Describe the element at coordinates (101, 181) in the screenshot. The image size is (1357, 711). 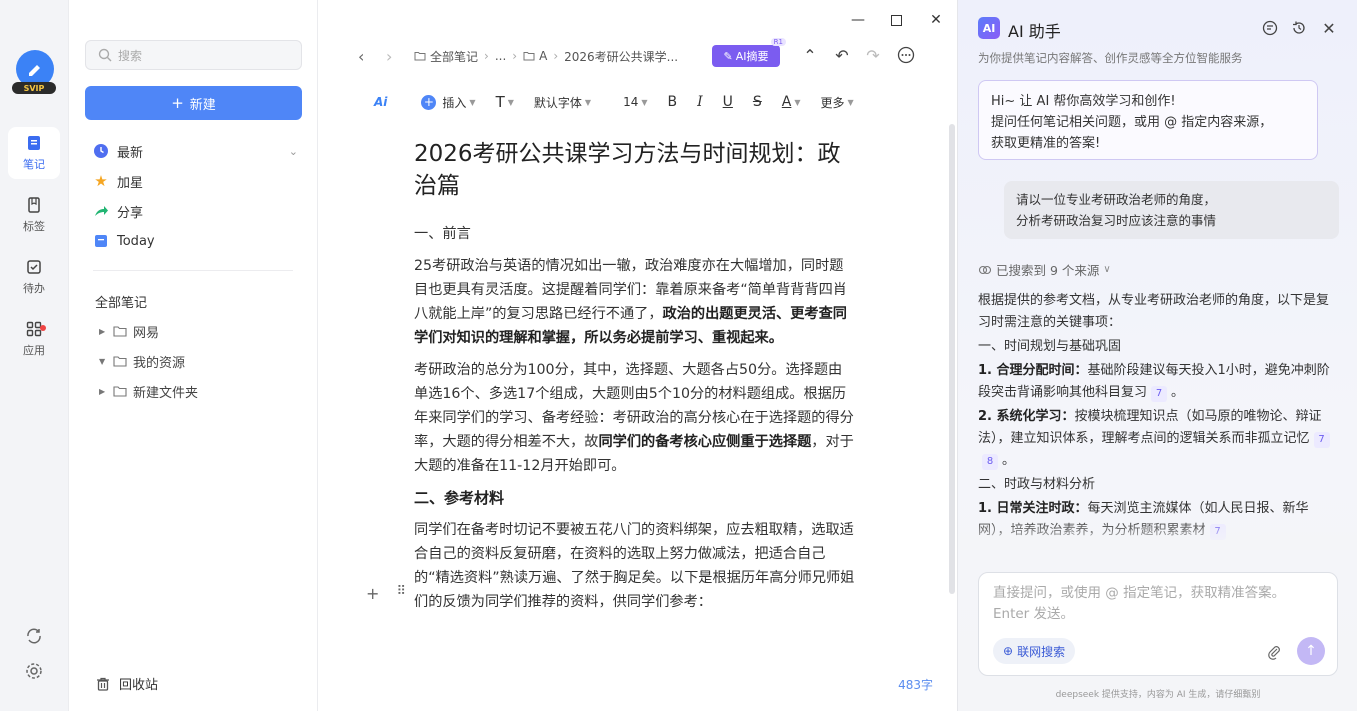
I see `star-icon: ★` at that location.